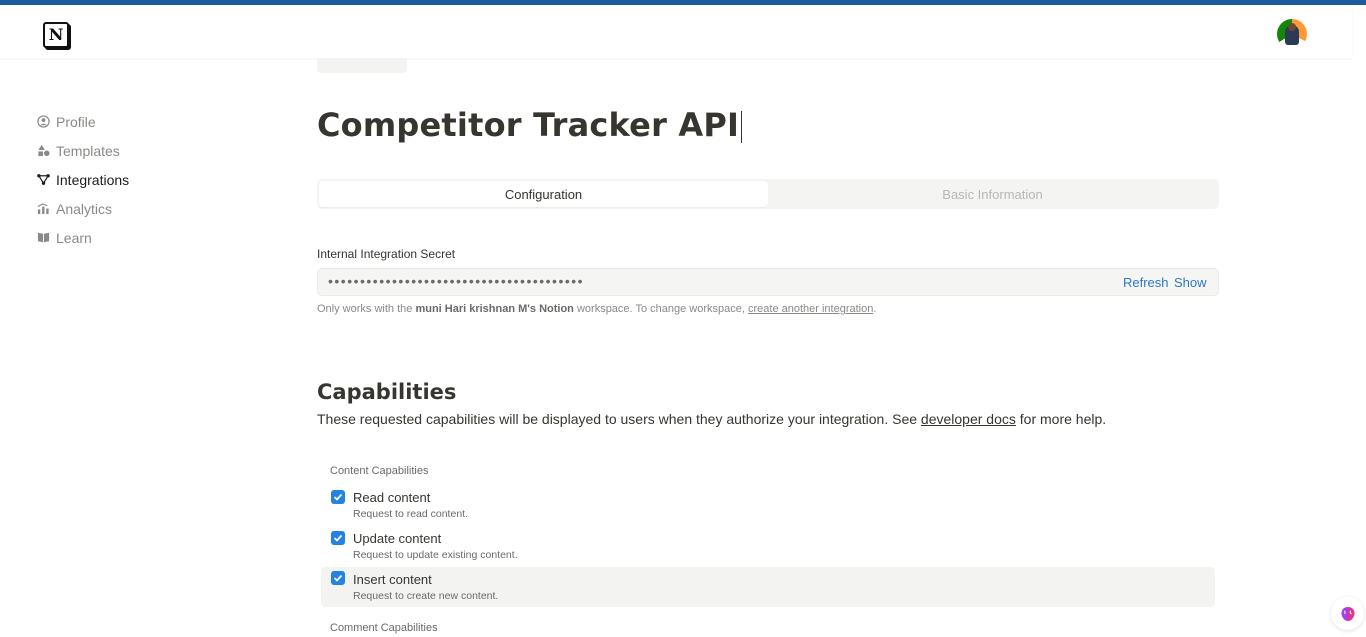 This screenshot has height=637, width=1366. Describe the element at coordinates (1063, 419) in the screenshot. I see `desc-suffix: for more help.` at that location.